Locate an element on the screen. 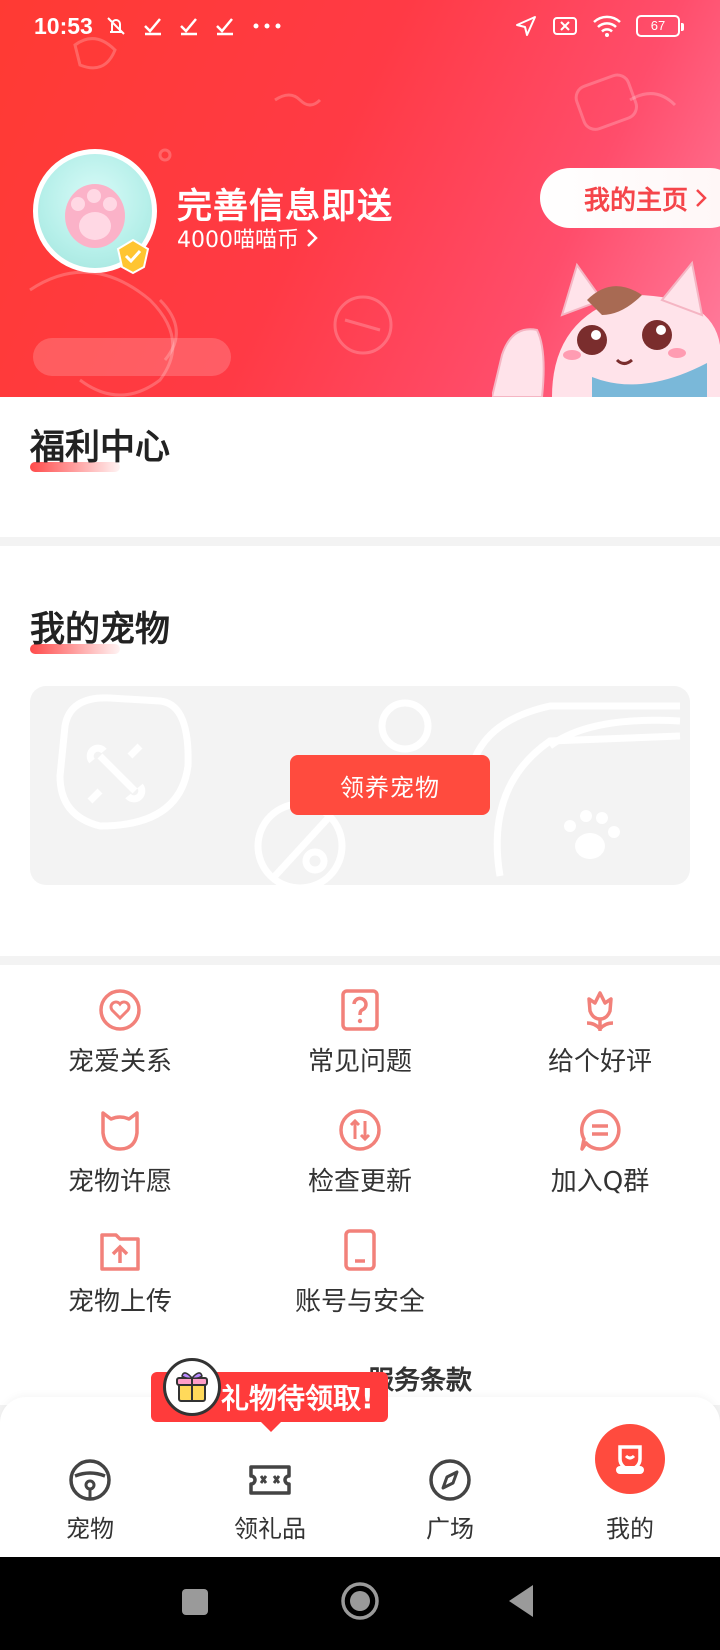 The height and width of the screenshot is (1650, 720). menu-item-label: 检查更新 is located at coordinates (359, 1182).